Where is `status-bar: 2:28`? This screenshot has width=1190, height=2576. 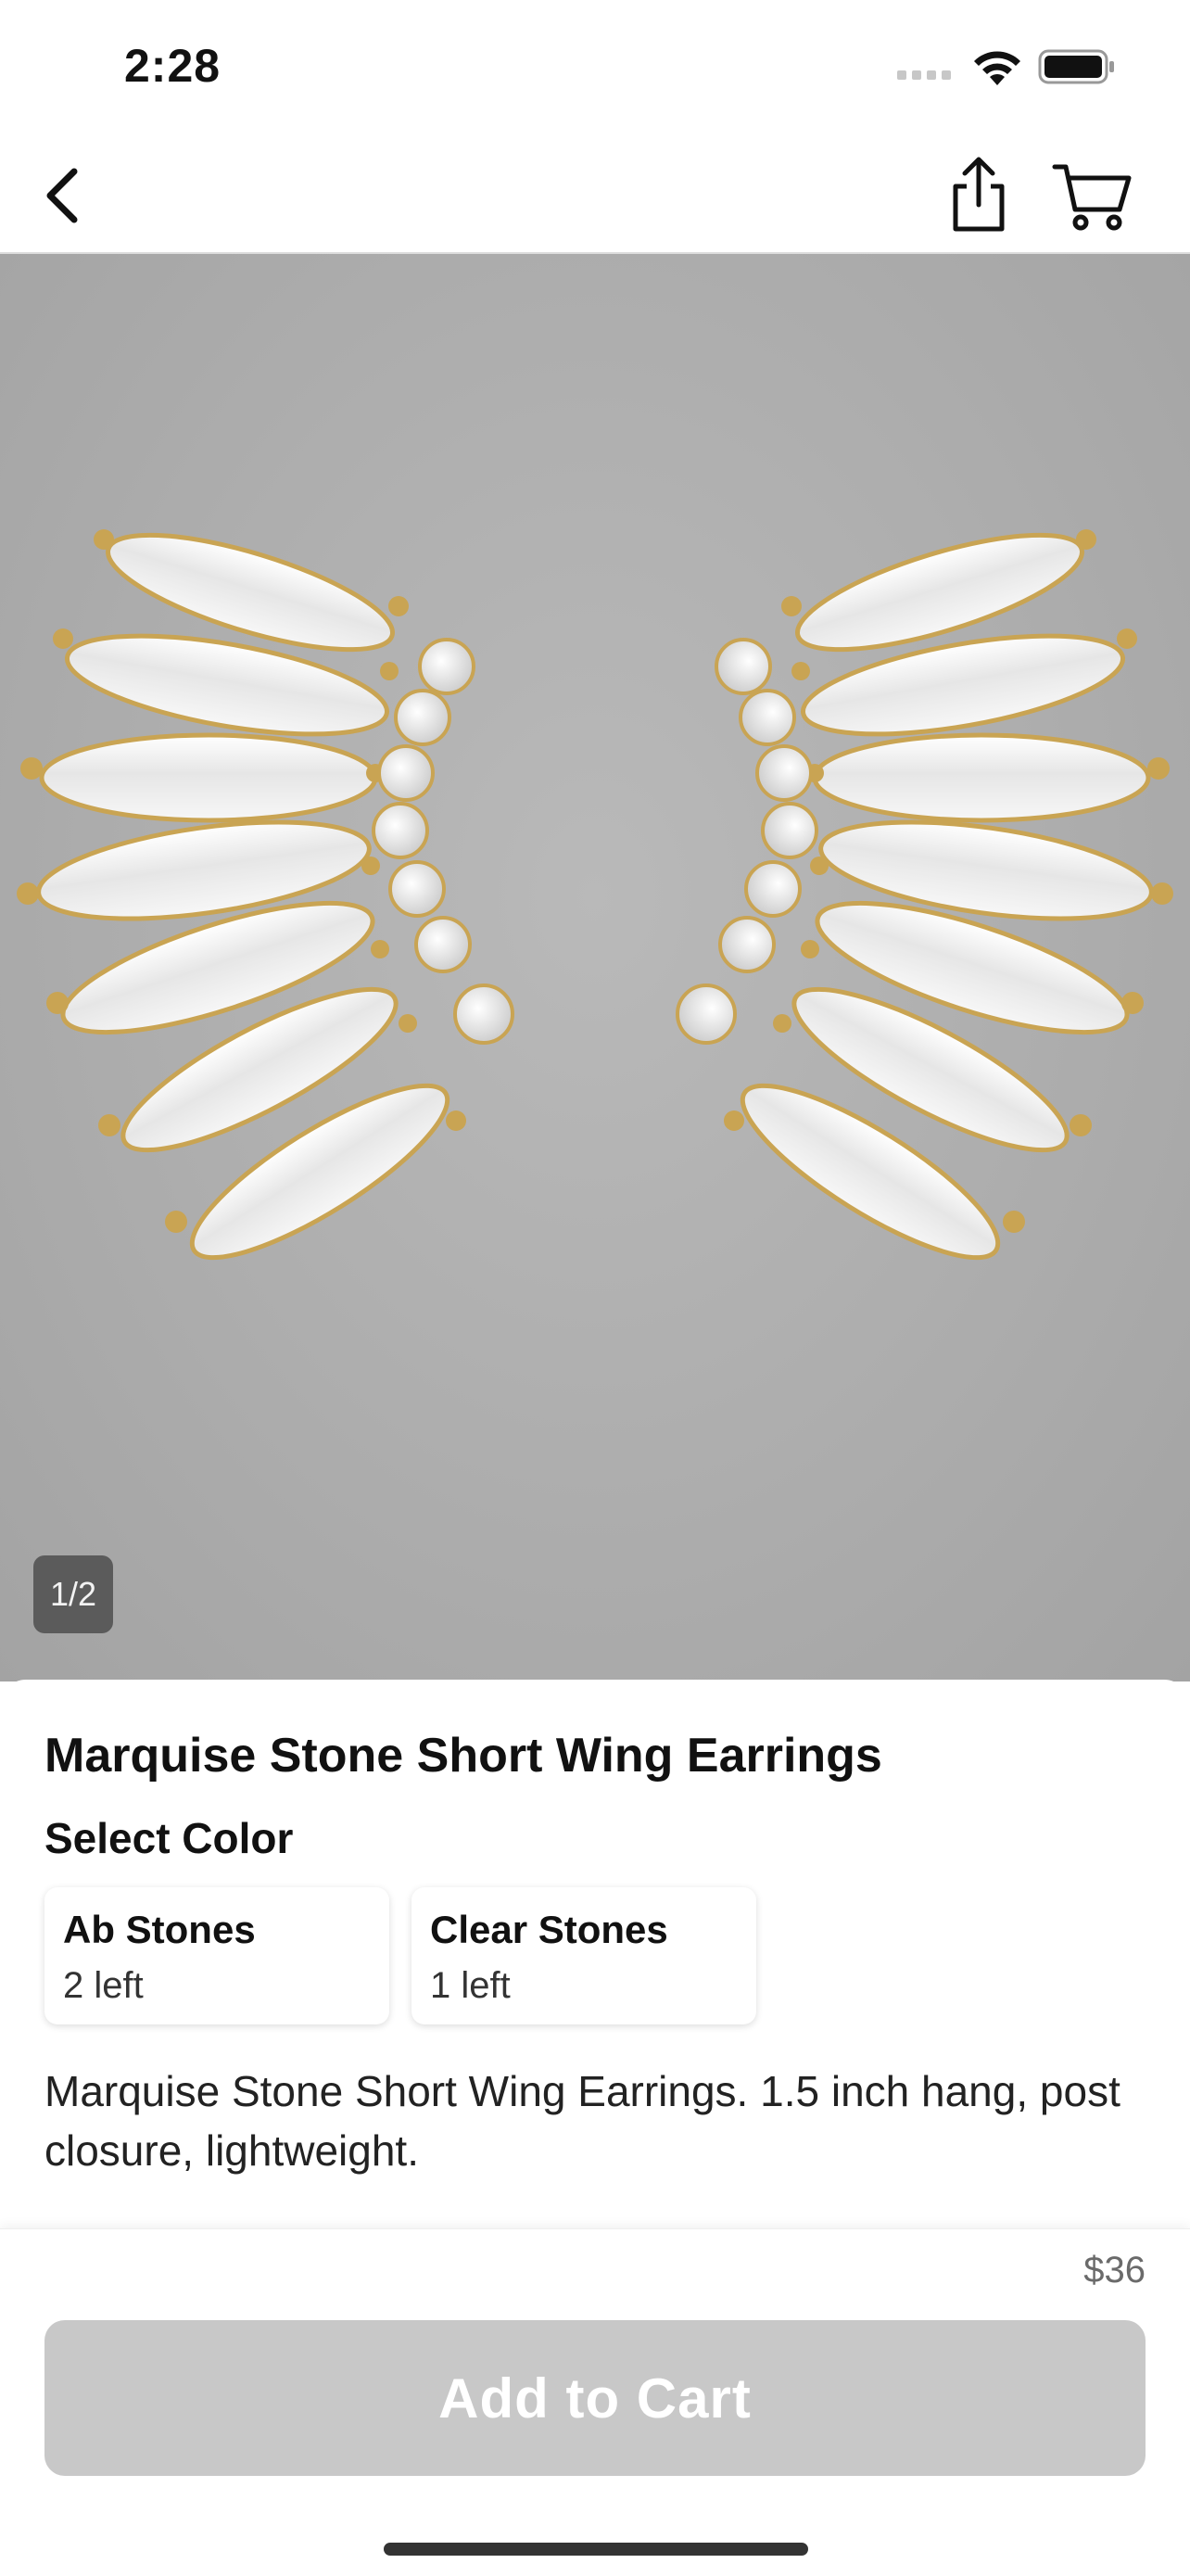 status-bar: 2:28 is located at coordinates (595, 69).